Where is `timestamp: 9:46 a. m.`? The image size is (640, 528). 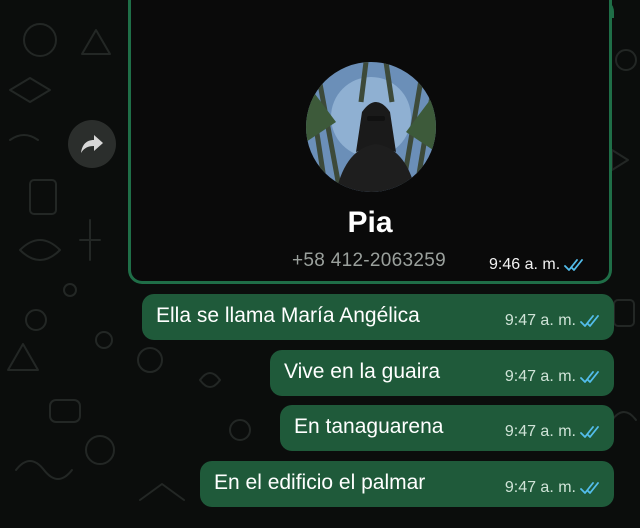 timestamp: 9:46 a. m. is located at coordinates (525, 264).